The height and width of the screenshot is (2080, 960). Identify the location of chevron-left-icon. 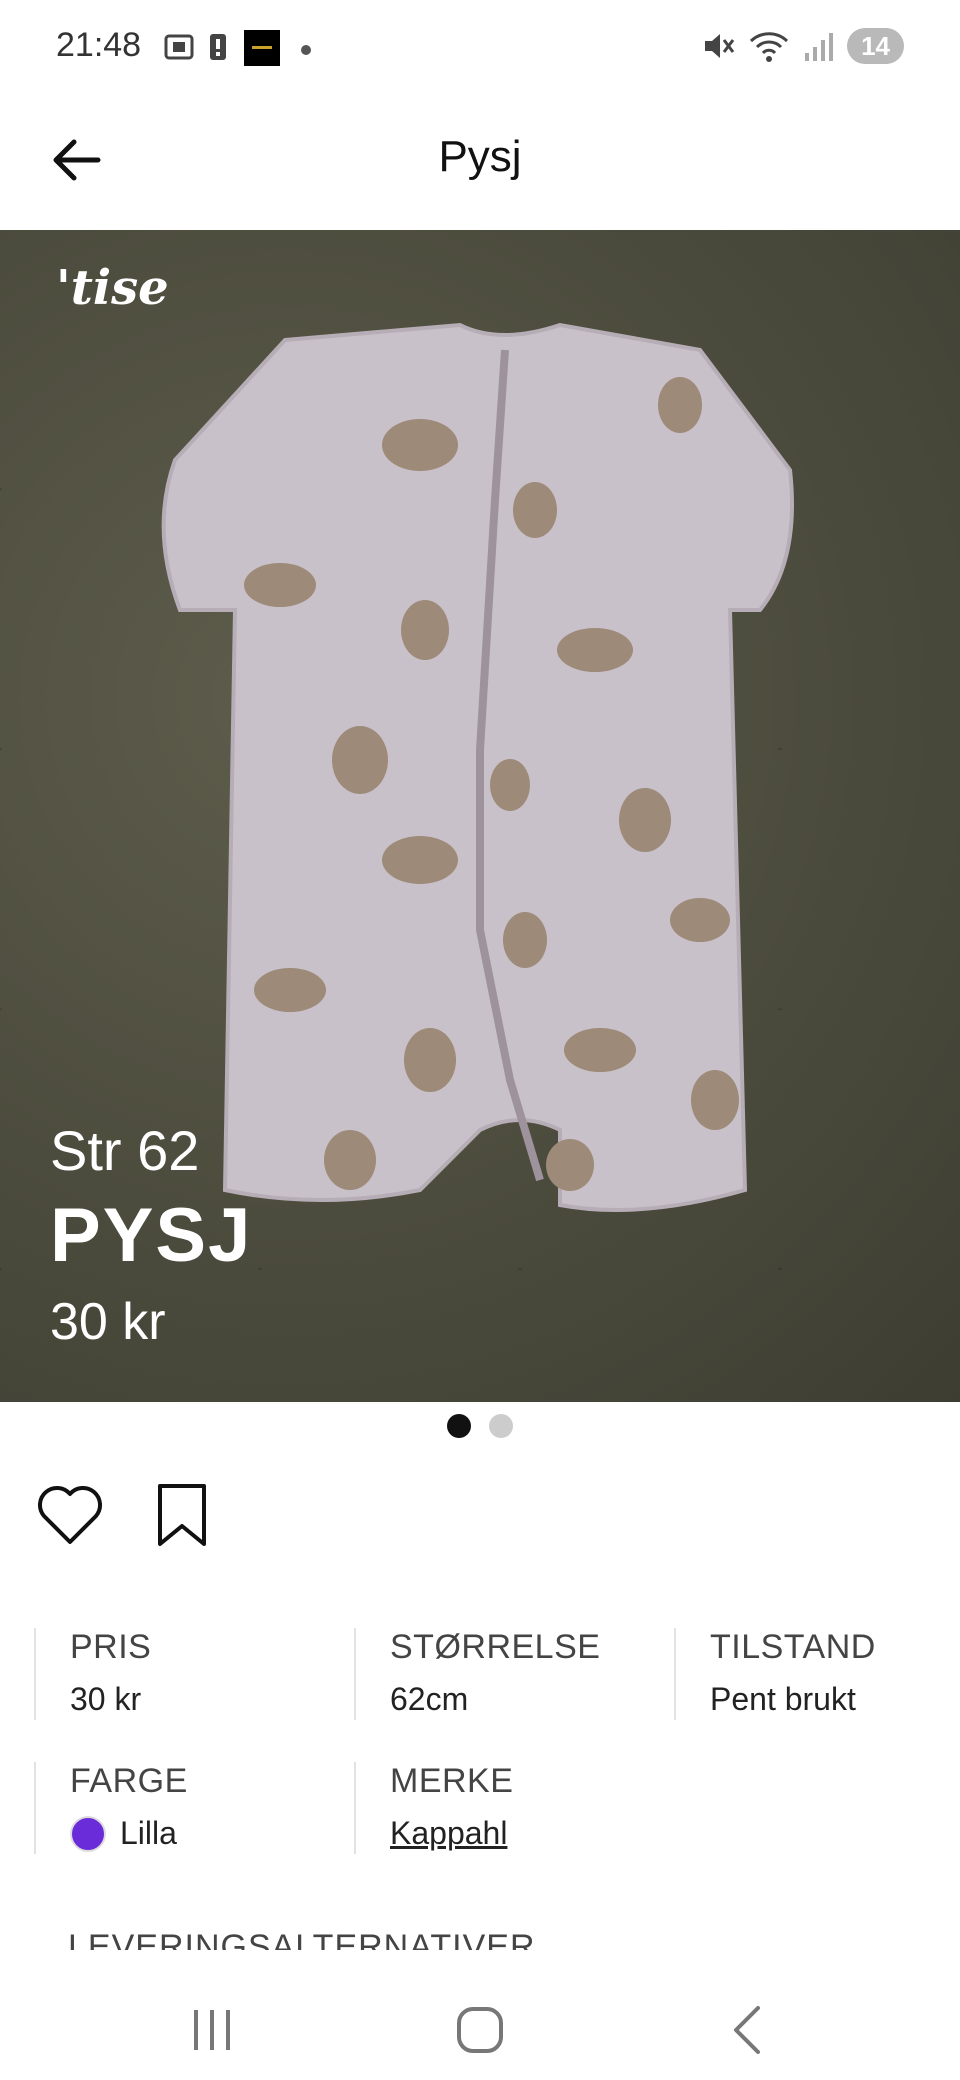
(747, 2030).